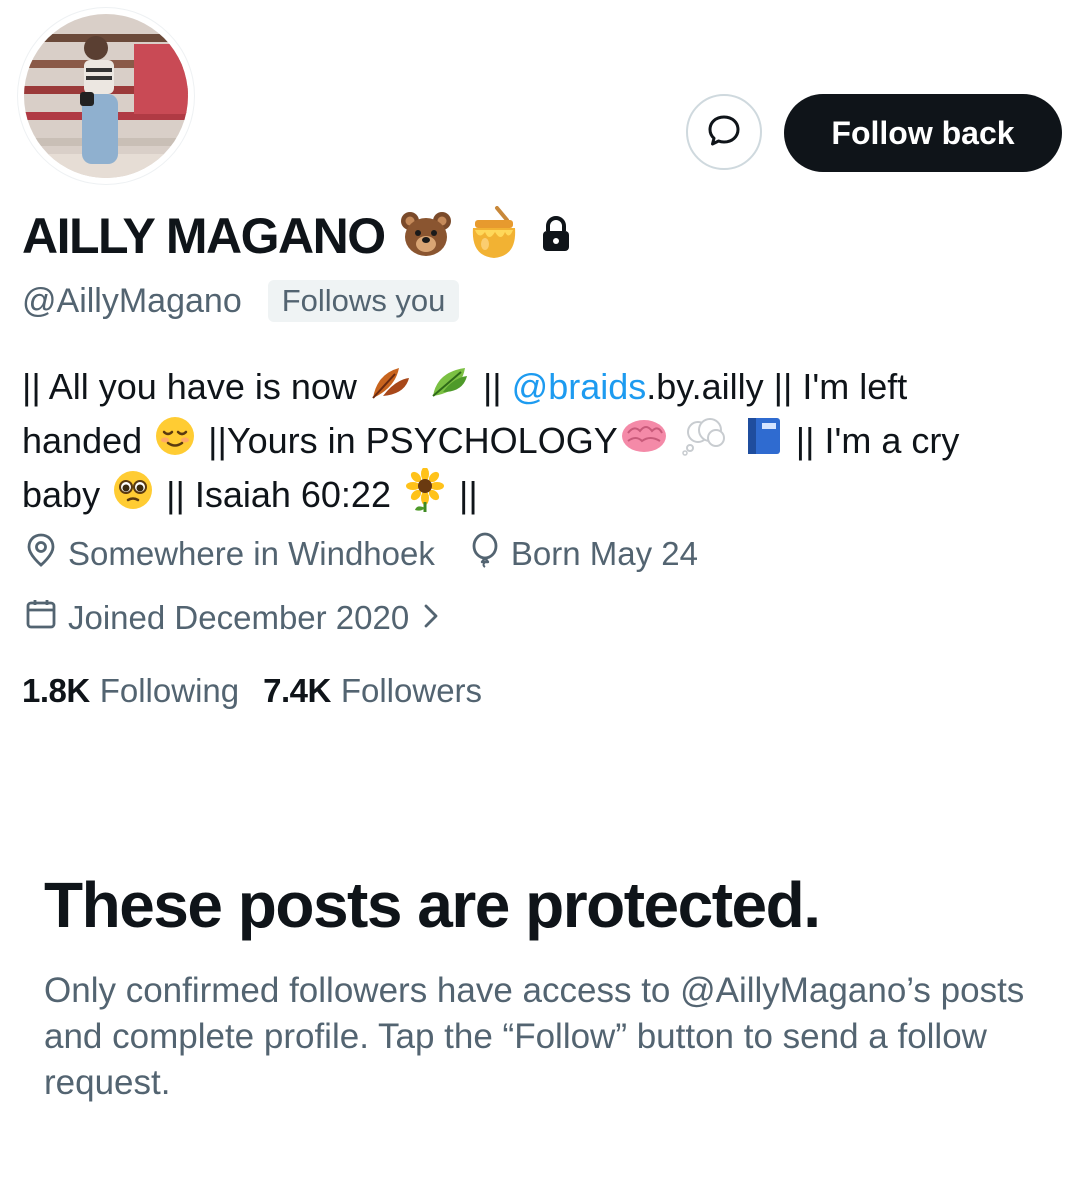 The width and height of the screenshot is (1074, 1200). I want to click on leaf-icon, so click(449, 389).